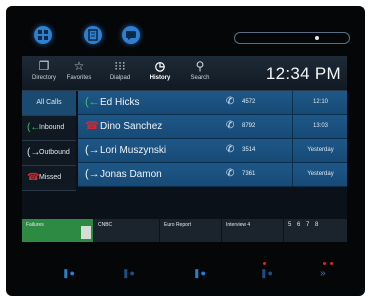 This screenshot has height=302, width=371. I want to click on grid-hard-key, so click(43, 35).